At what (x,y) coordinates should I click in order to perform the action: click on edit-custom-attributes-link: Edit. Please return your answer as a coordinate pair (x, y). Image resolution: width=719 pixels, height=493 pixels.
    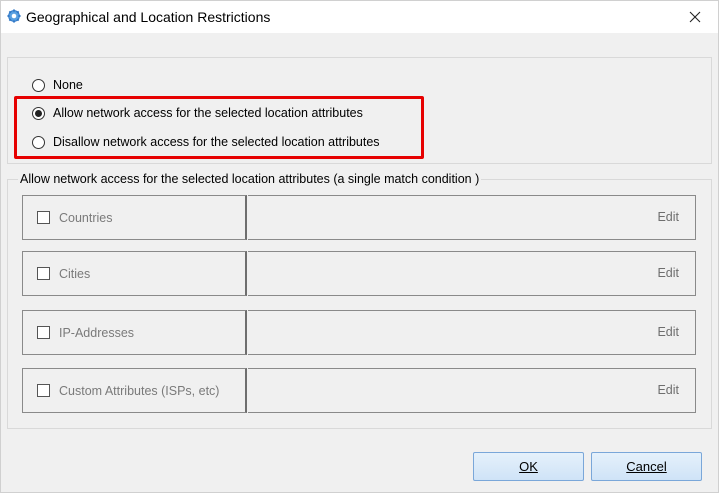
    Looking at the image, I should click on (668, 390).